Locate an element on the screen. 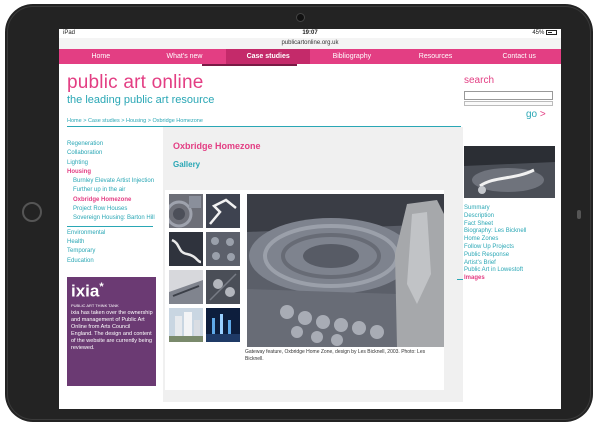 Image resolution: width=600 pixels, height=424 pixels. status-bar: iPad 19:07 45% is located at coordinates (310, 33).